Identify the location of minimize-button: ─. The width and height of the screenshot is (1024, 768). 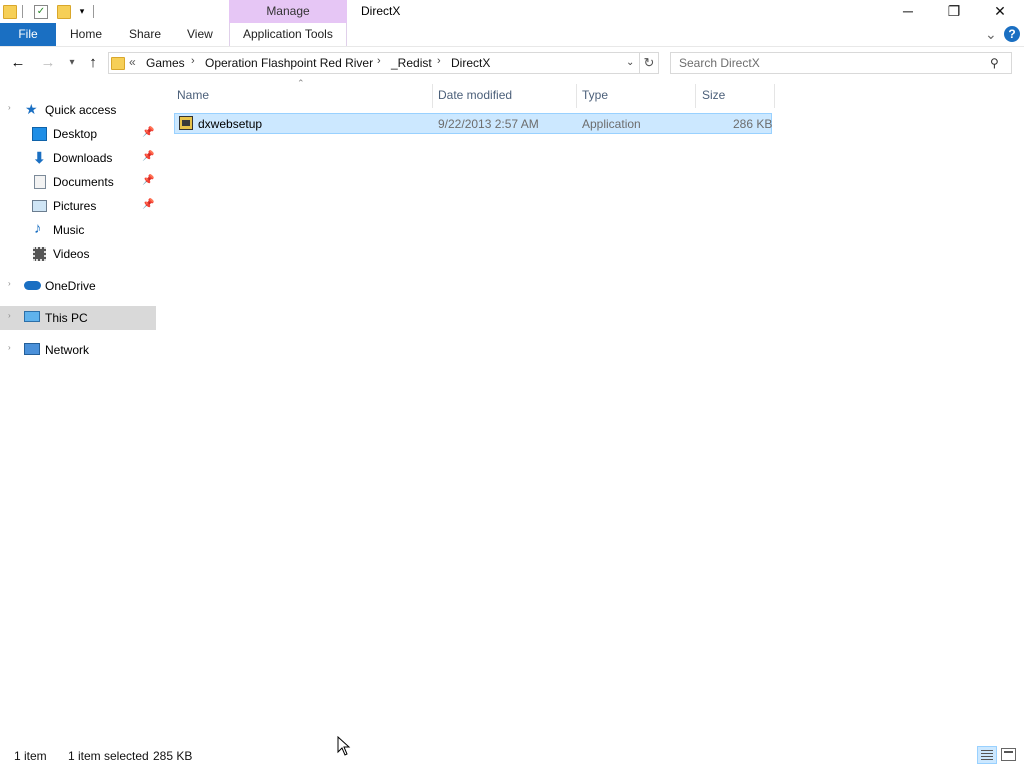
(908, 11).